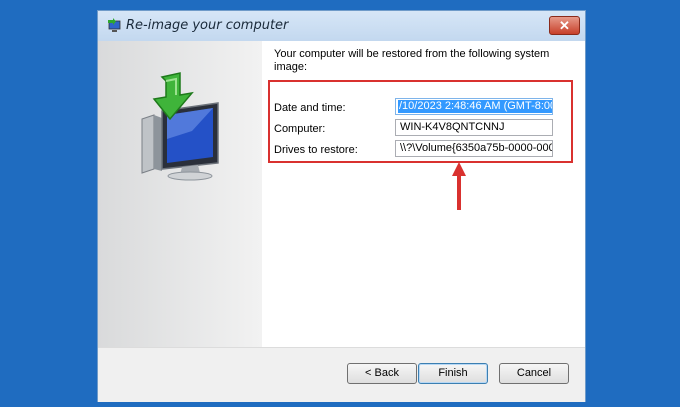 The width and height of the screenshot is (680, 407). I want to click on close-button: ✕, so click(564, 25).